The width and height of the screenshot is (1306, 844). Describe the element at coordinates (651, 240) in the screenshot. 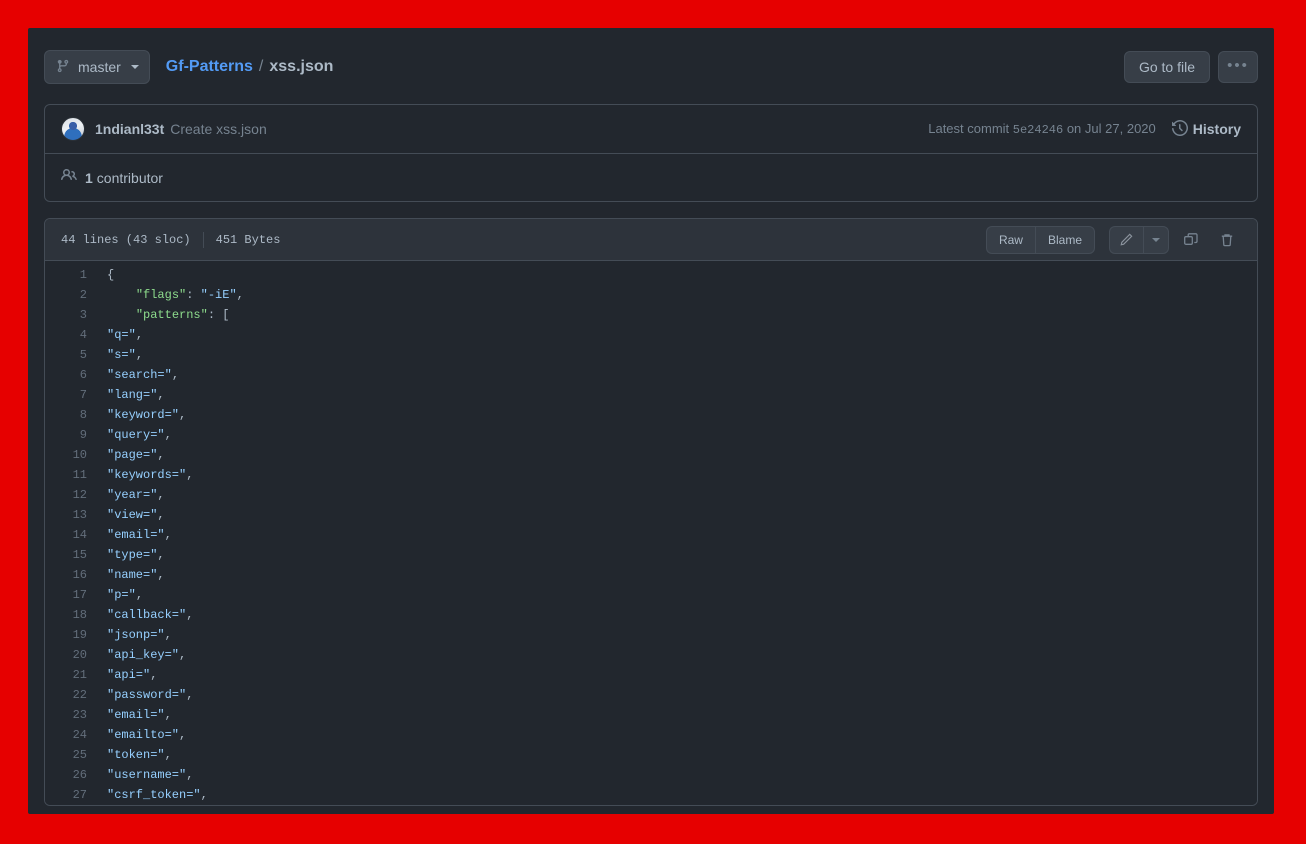

I see `file-toolbar: 44 lines (43 sloc) 451 Bytes Raw Blame` at that location.